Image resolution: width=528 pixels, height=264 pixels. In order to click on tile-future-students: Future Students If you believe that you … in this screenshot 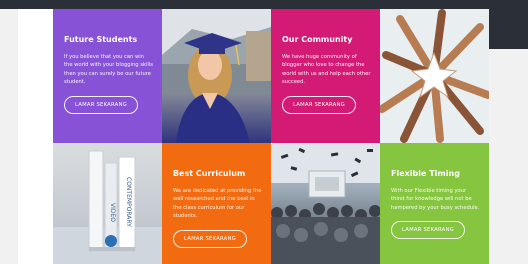, I will do `click(107, 76)`.